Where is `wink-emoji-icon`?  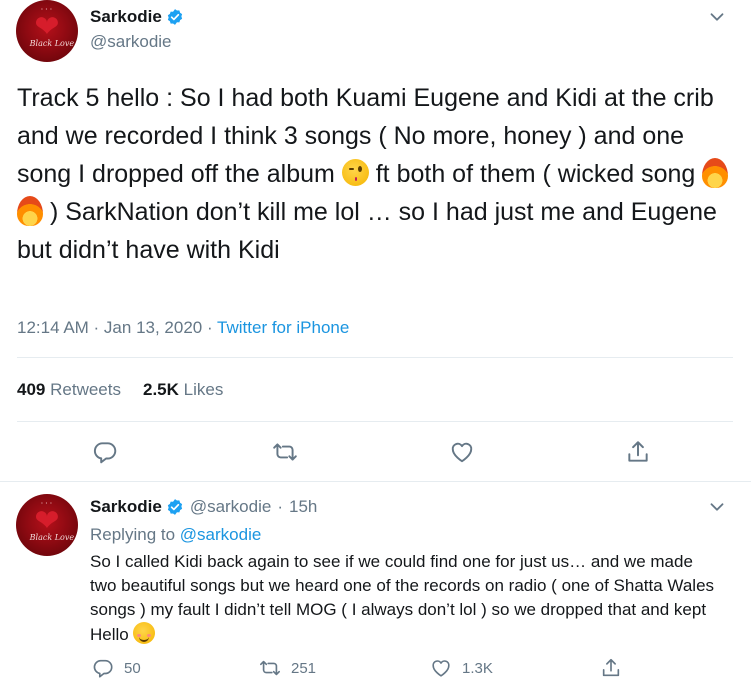 wink-emoji-icon is located at coordinates (355, 172).